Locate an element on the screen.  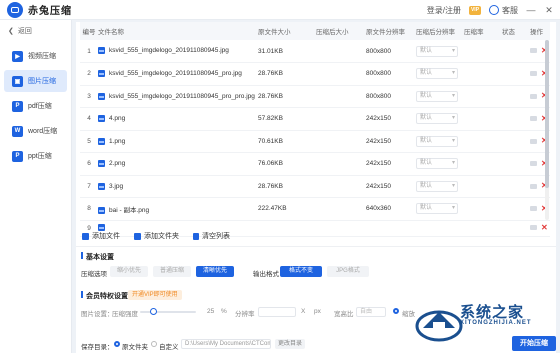
original-size: 57.82KB is located at coordinates (270, 119).